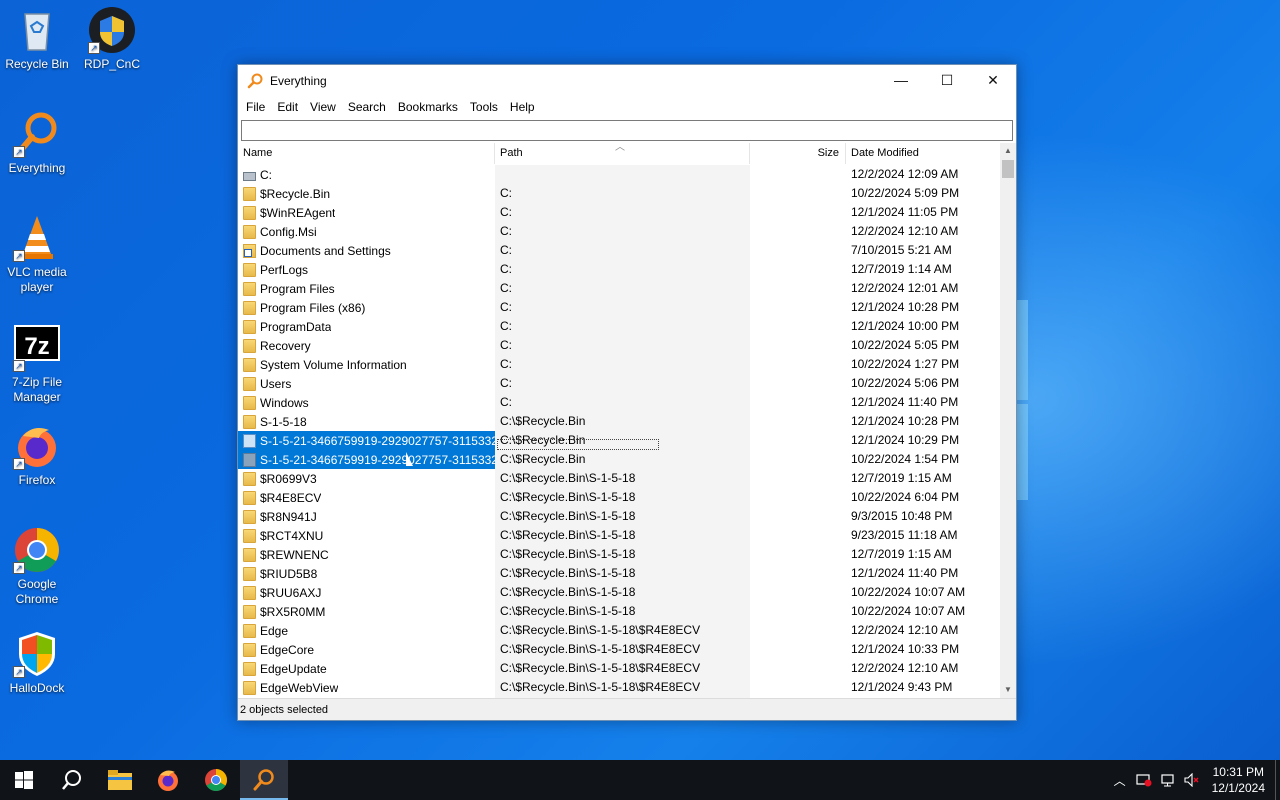  I want to click on result-row: Windows C: 12/1/2024 11:40 PM, so click(619, 402).